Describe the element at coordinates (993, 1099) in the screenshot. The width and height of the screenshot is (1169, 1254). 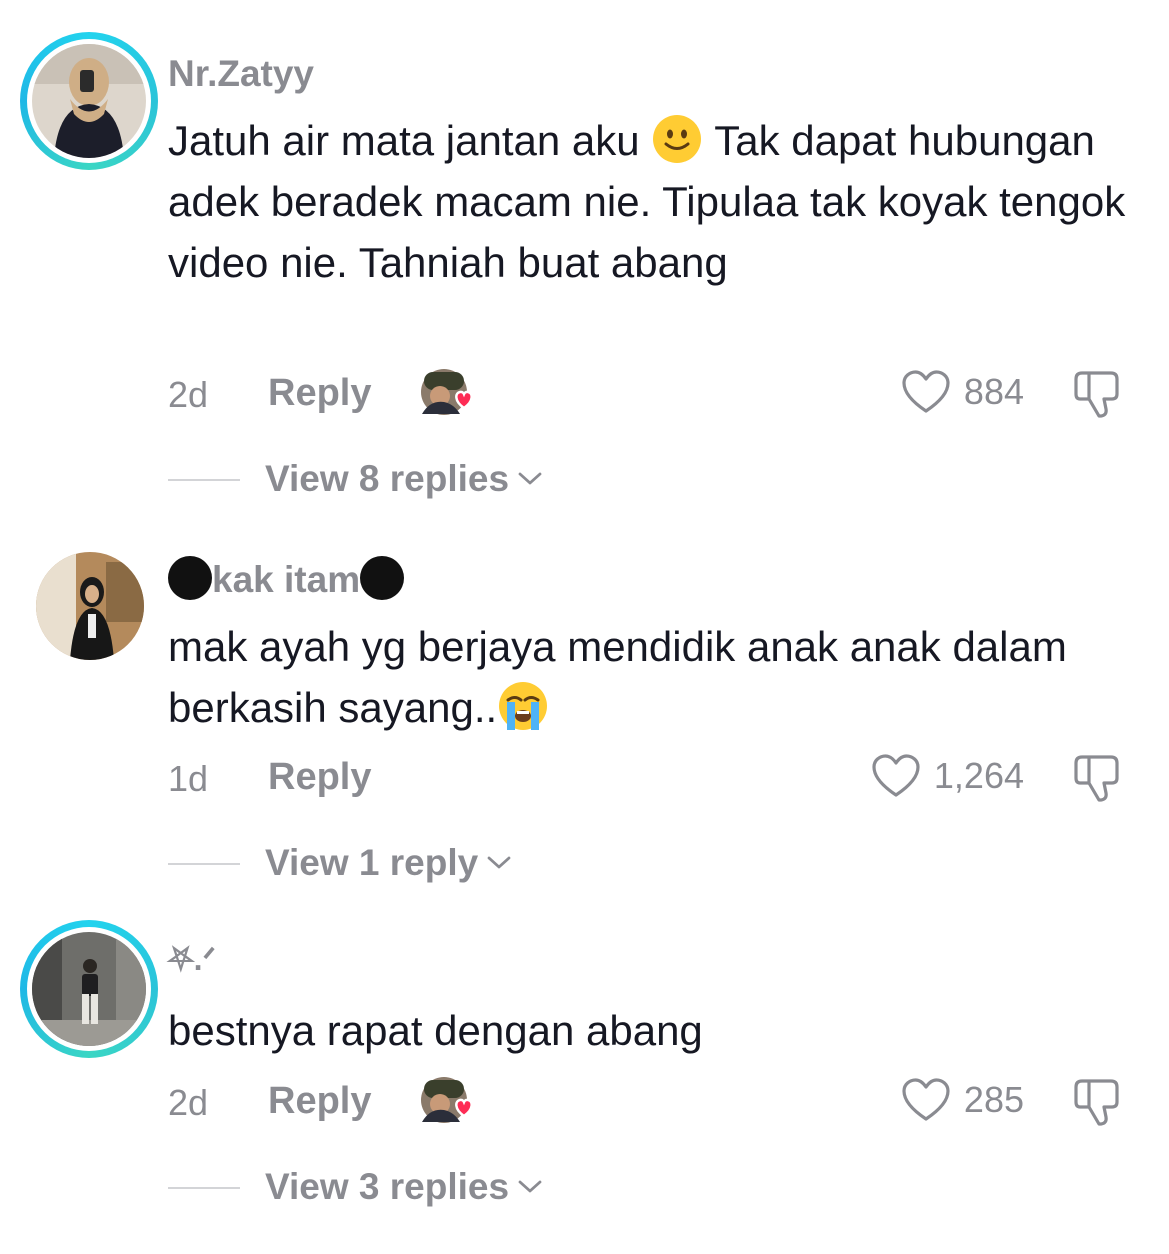
I see `like-count: 285` at that location.